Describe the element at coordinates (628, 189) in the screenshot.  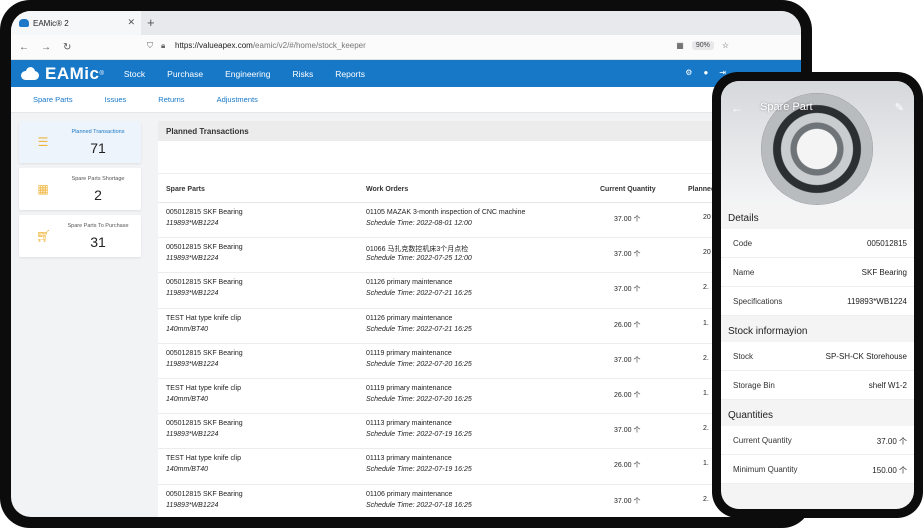
I see `column-header-current-quantity: Current Quantity` at that location.